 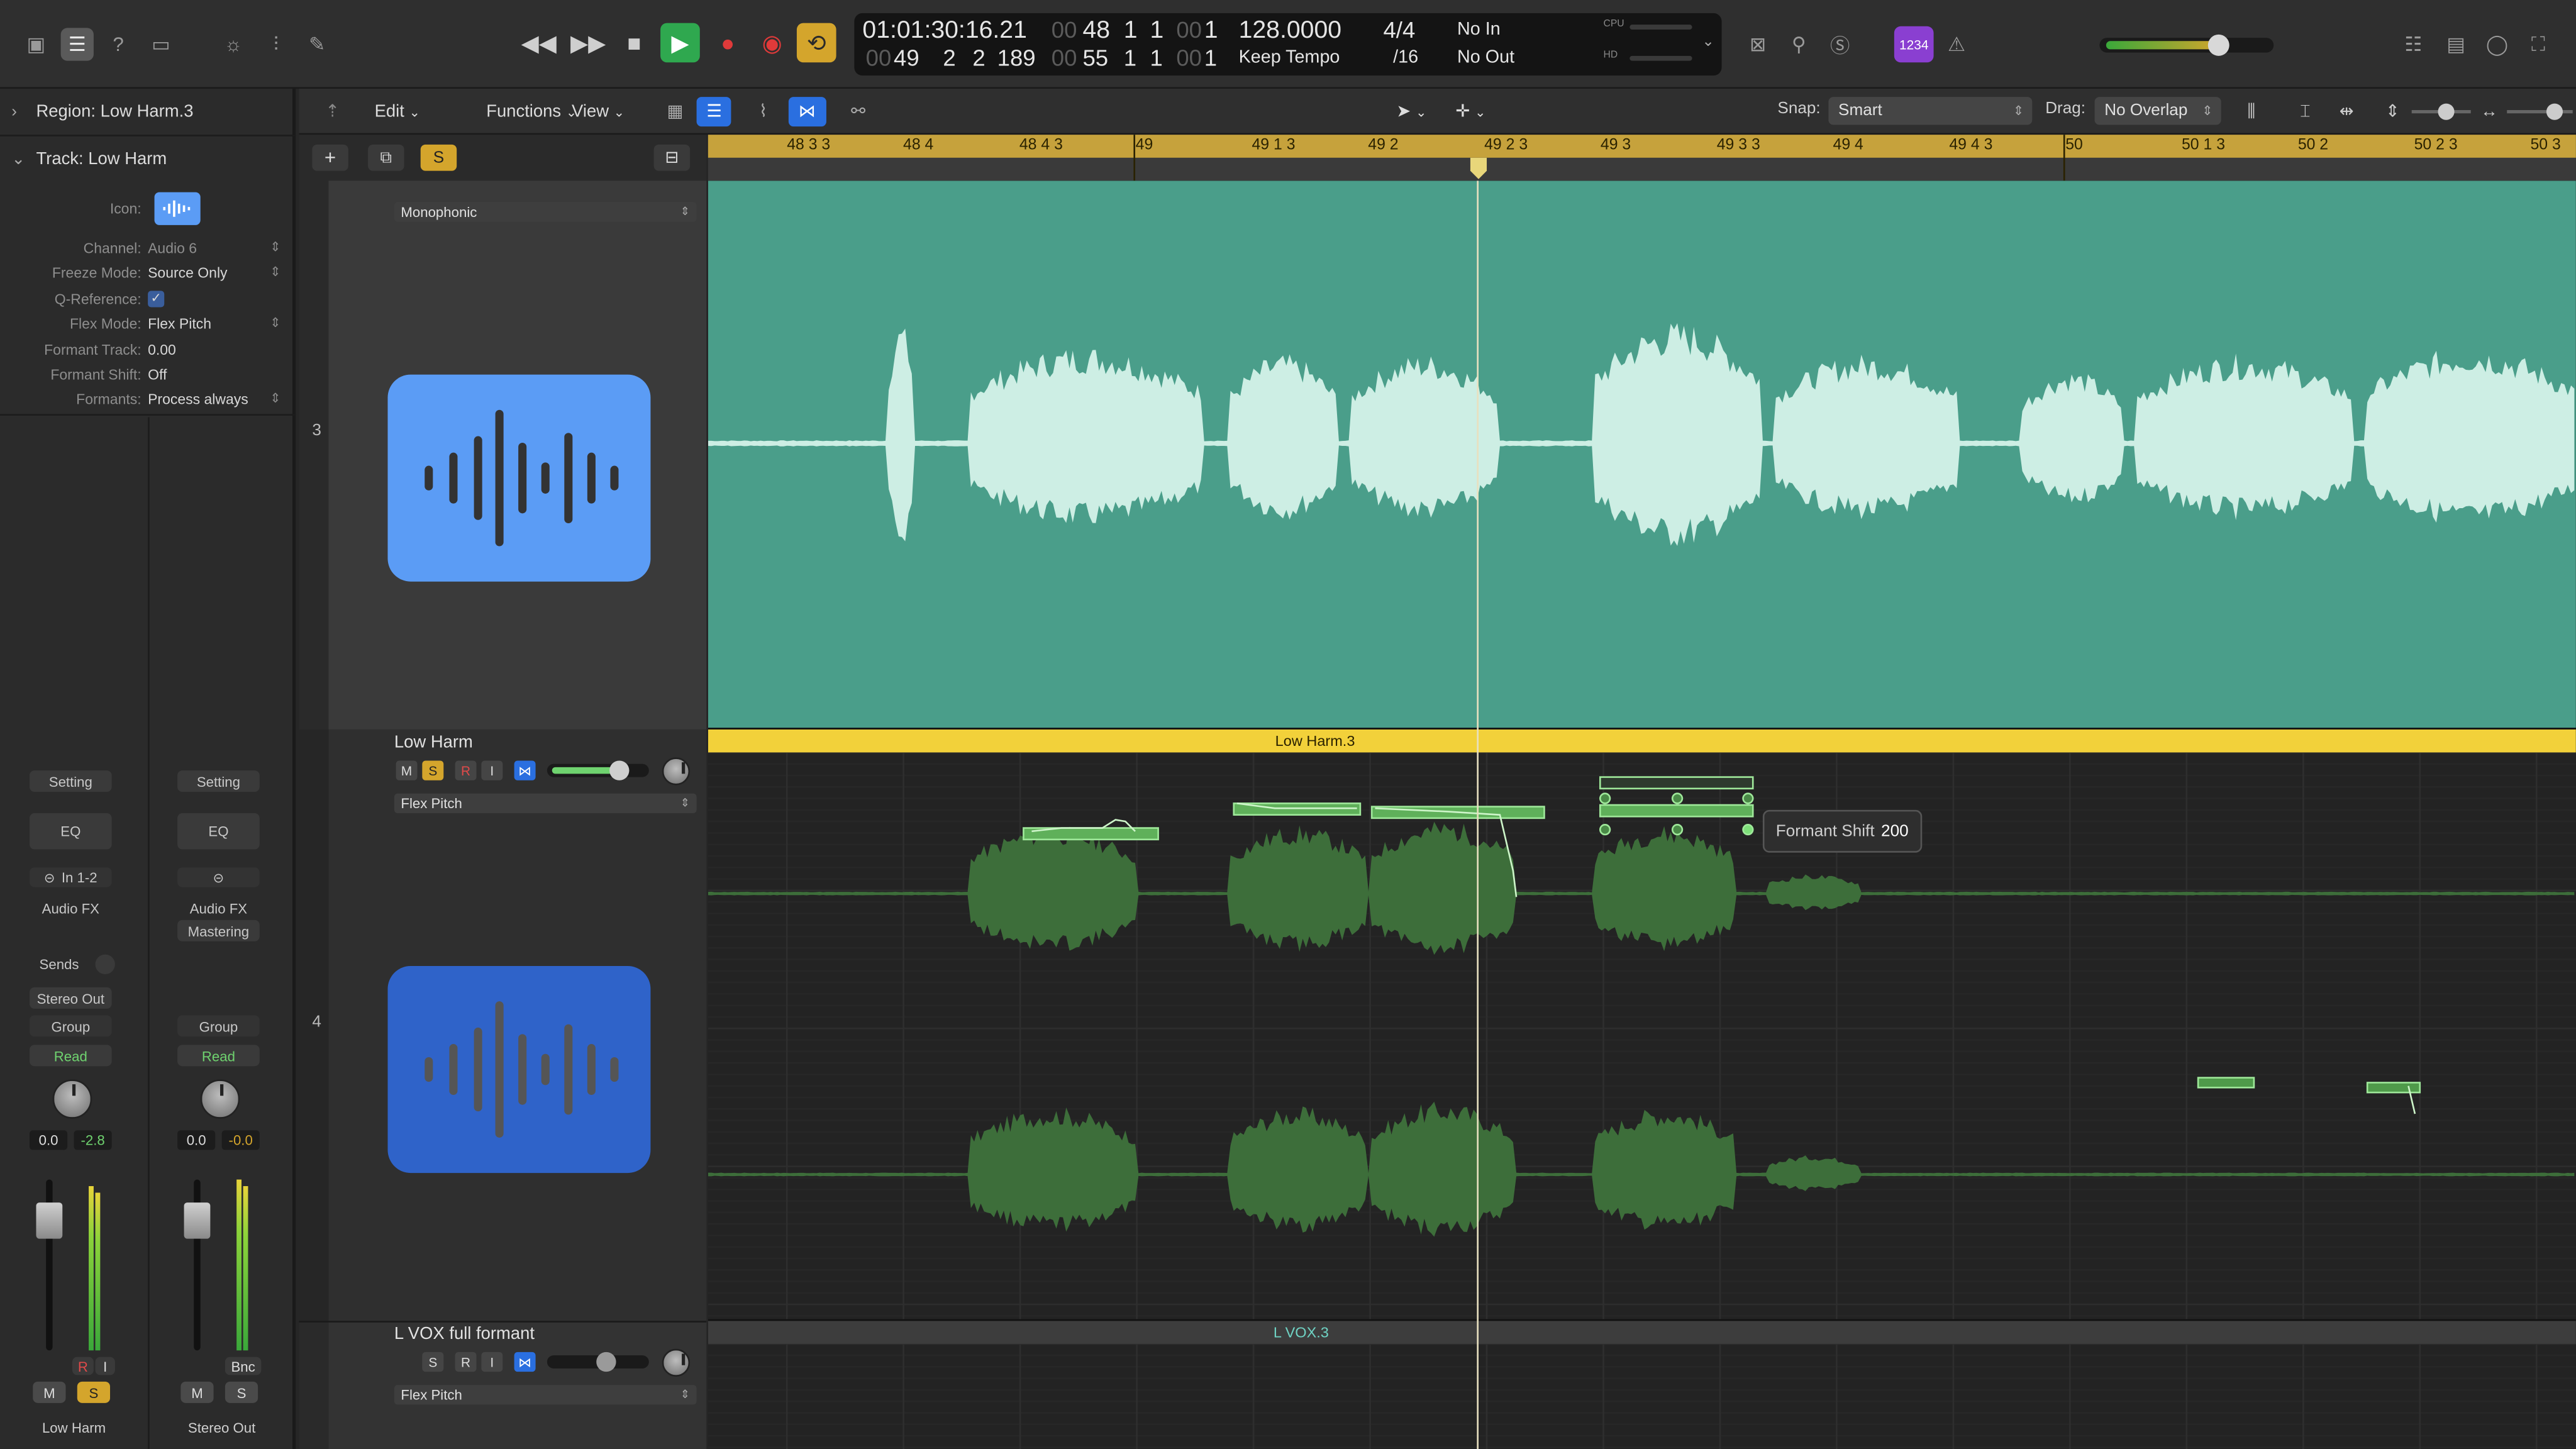 I want to click on solo-icon: Ⓢ, so click(x=1840, y=44).